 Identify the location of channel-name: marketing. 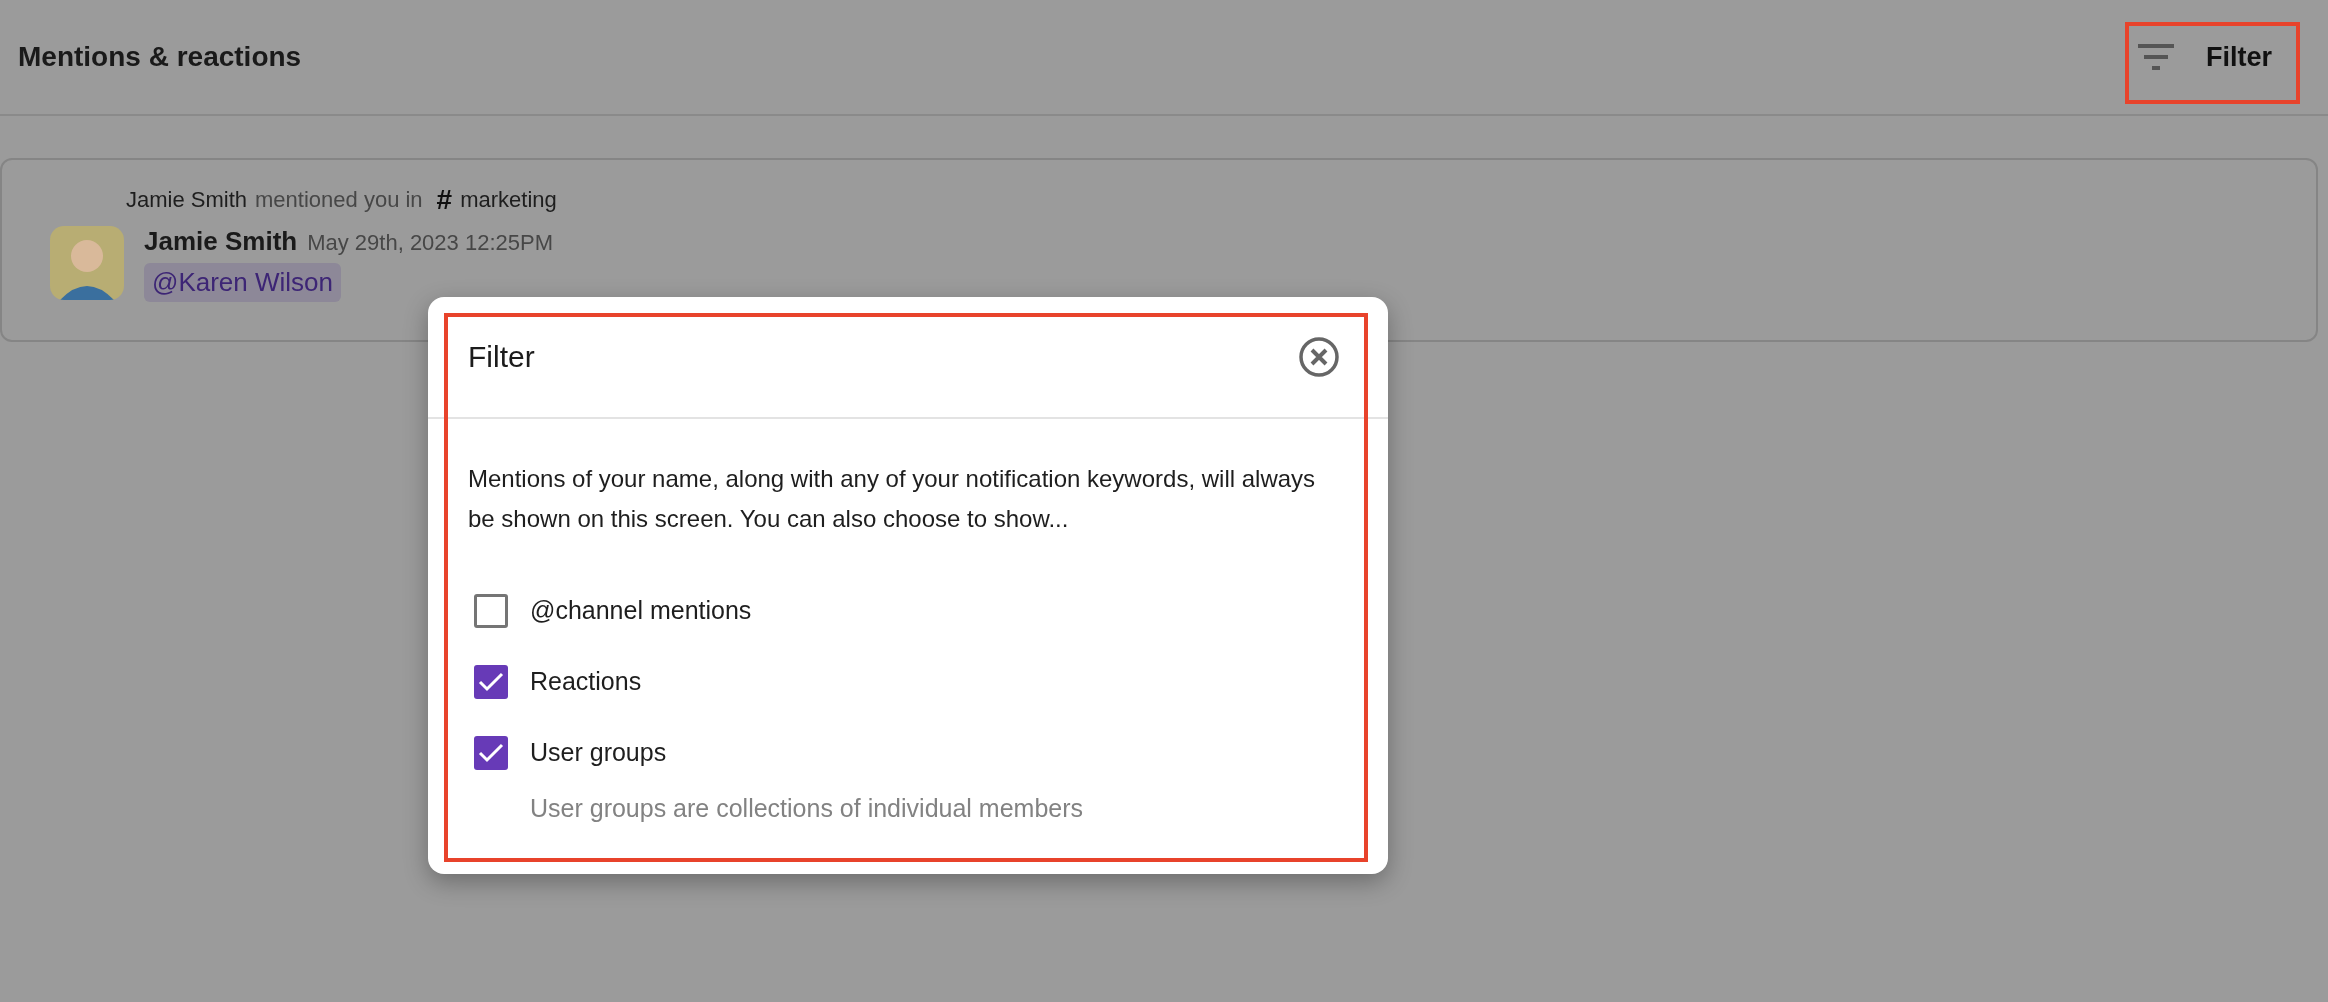
(508, 200).